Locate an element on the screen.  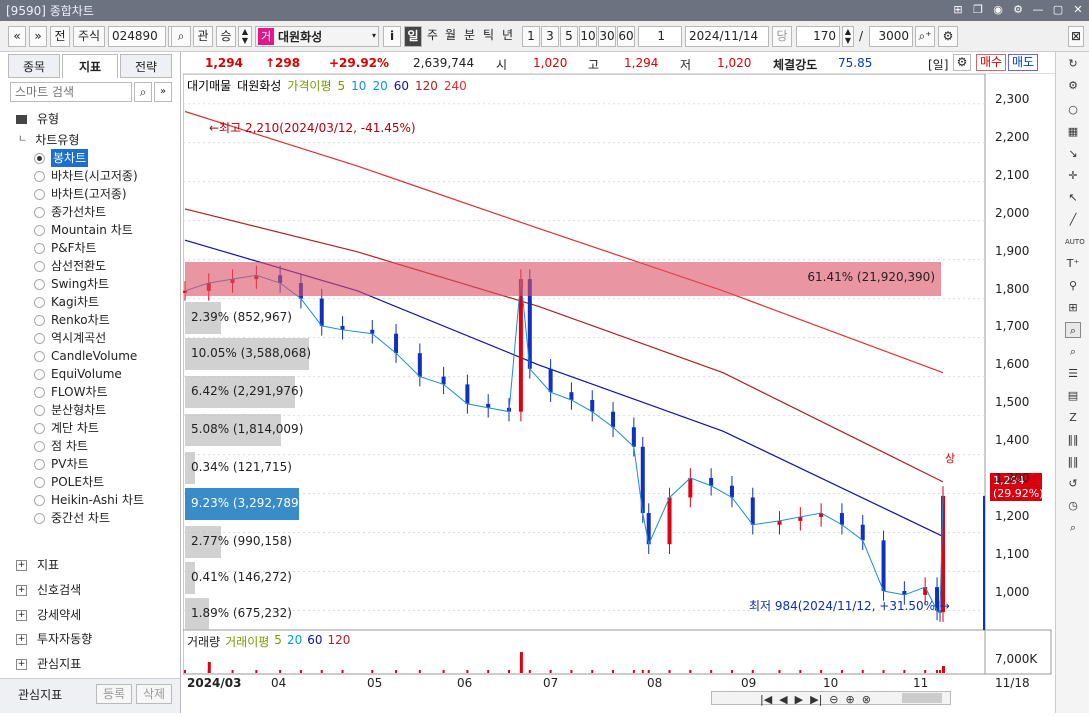
chart-type-option: Heikin-Ashi 차트 is located at coordinates (89, 500).